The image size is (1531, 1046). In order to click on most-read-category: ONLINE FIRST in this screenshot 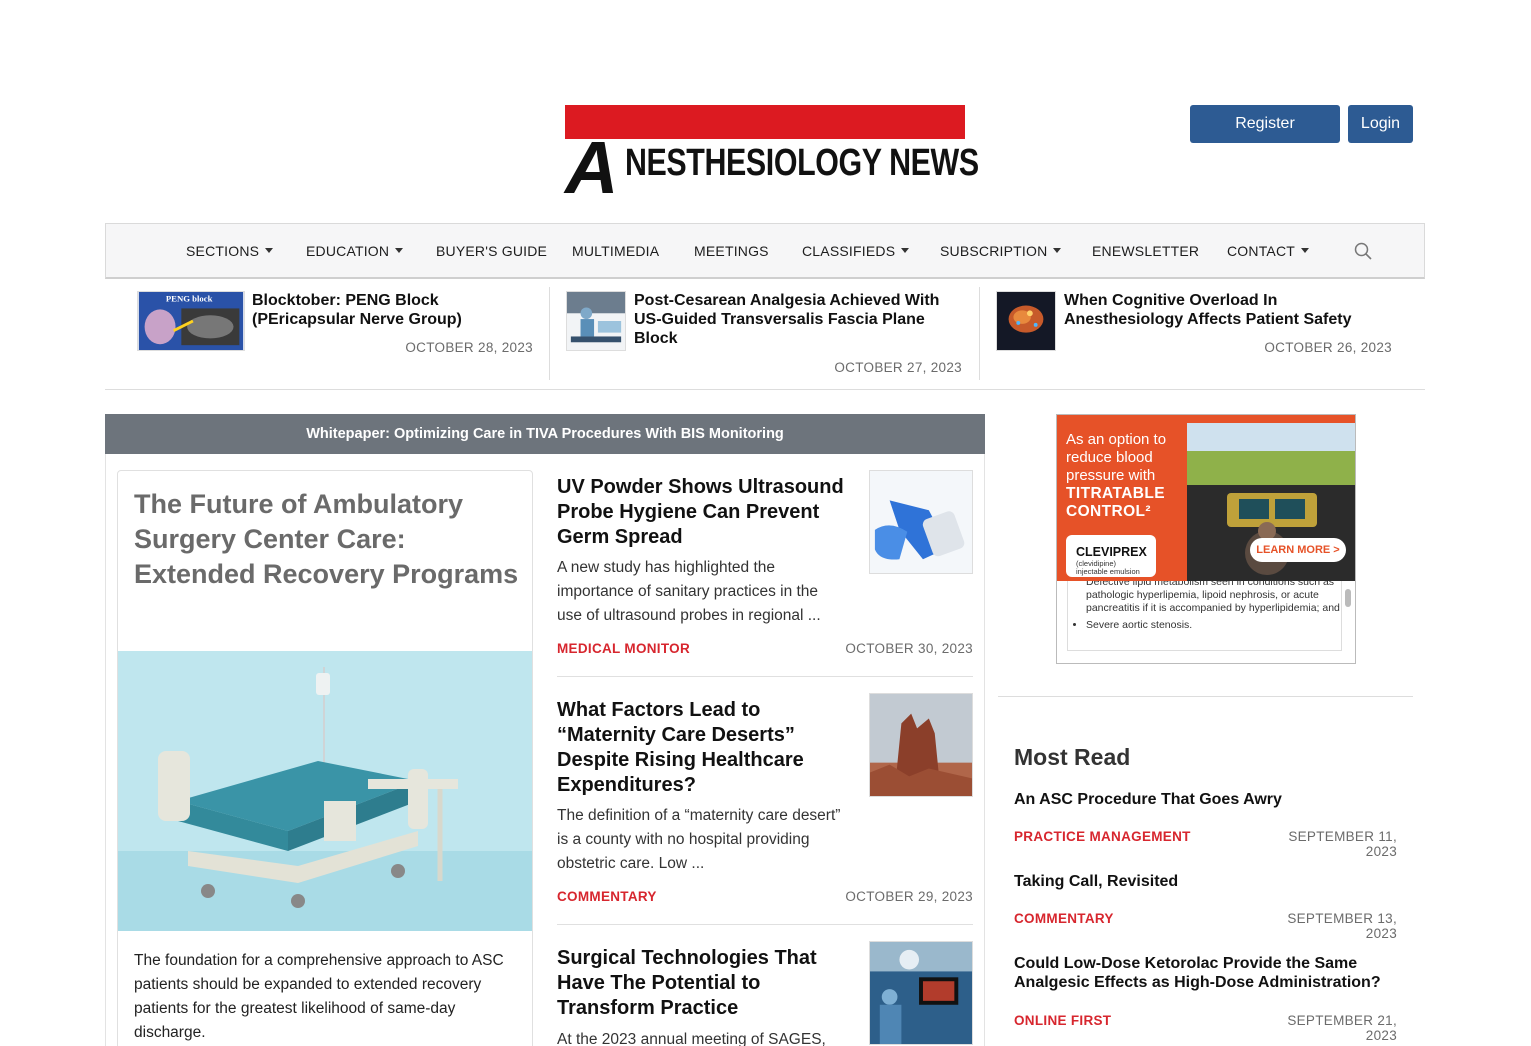, I will do `click(1062, 1020)`.